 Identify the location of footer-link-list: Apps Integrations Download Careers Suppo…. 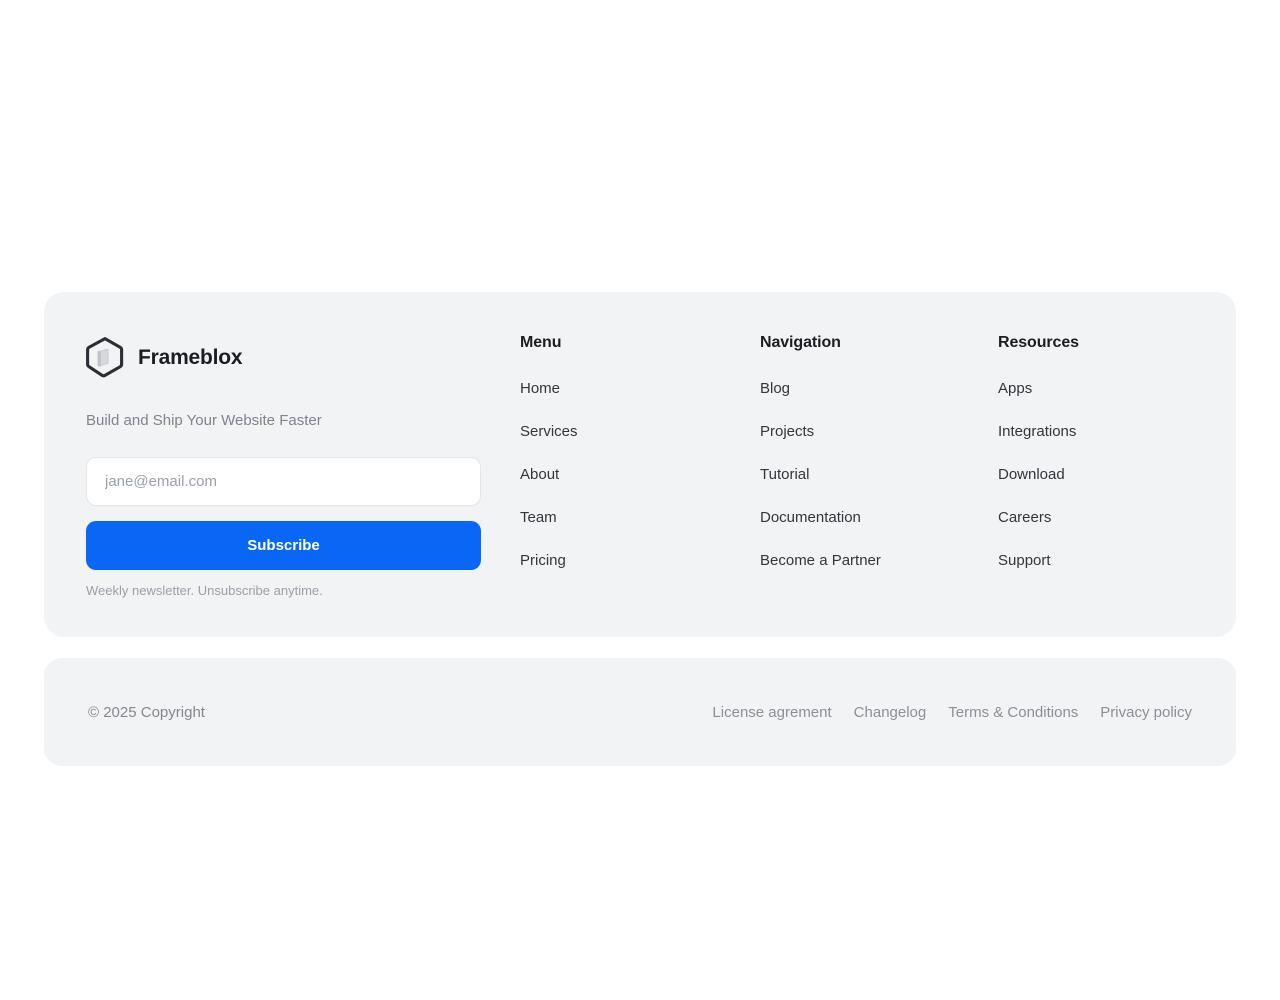
(1038, 475).